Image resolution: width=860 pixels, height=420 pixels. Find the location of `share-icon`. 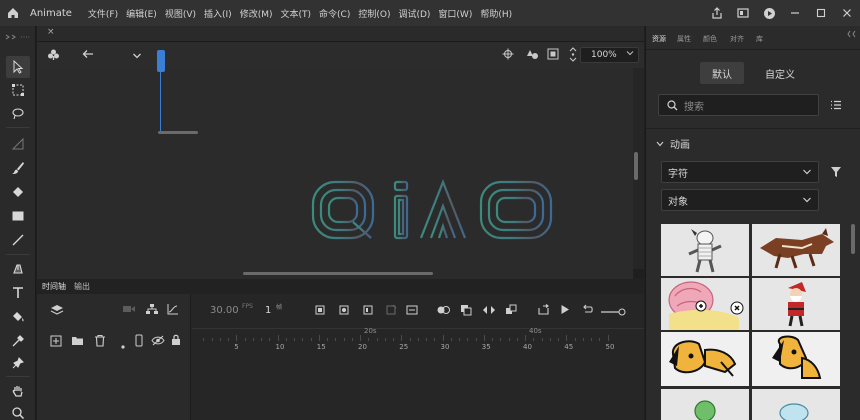

share-icon is located at coordinates (717, 13).